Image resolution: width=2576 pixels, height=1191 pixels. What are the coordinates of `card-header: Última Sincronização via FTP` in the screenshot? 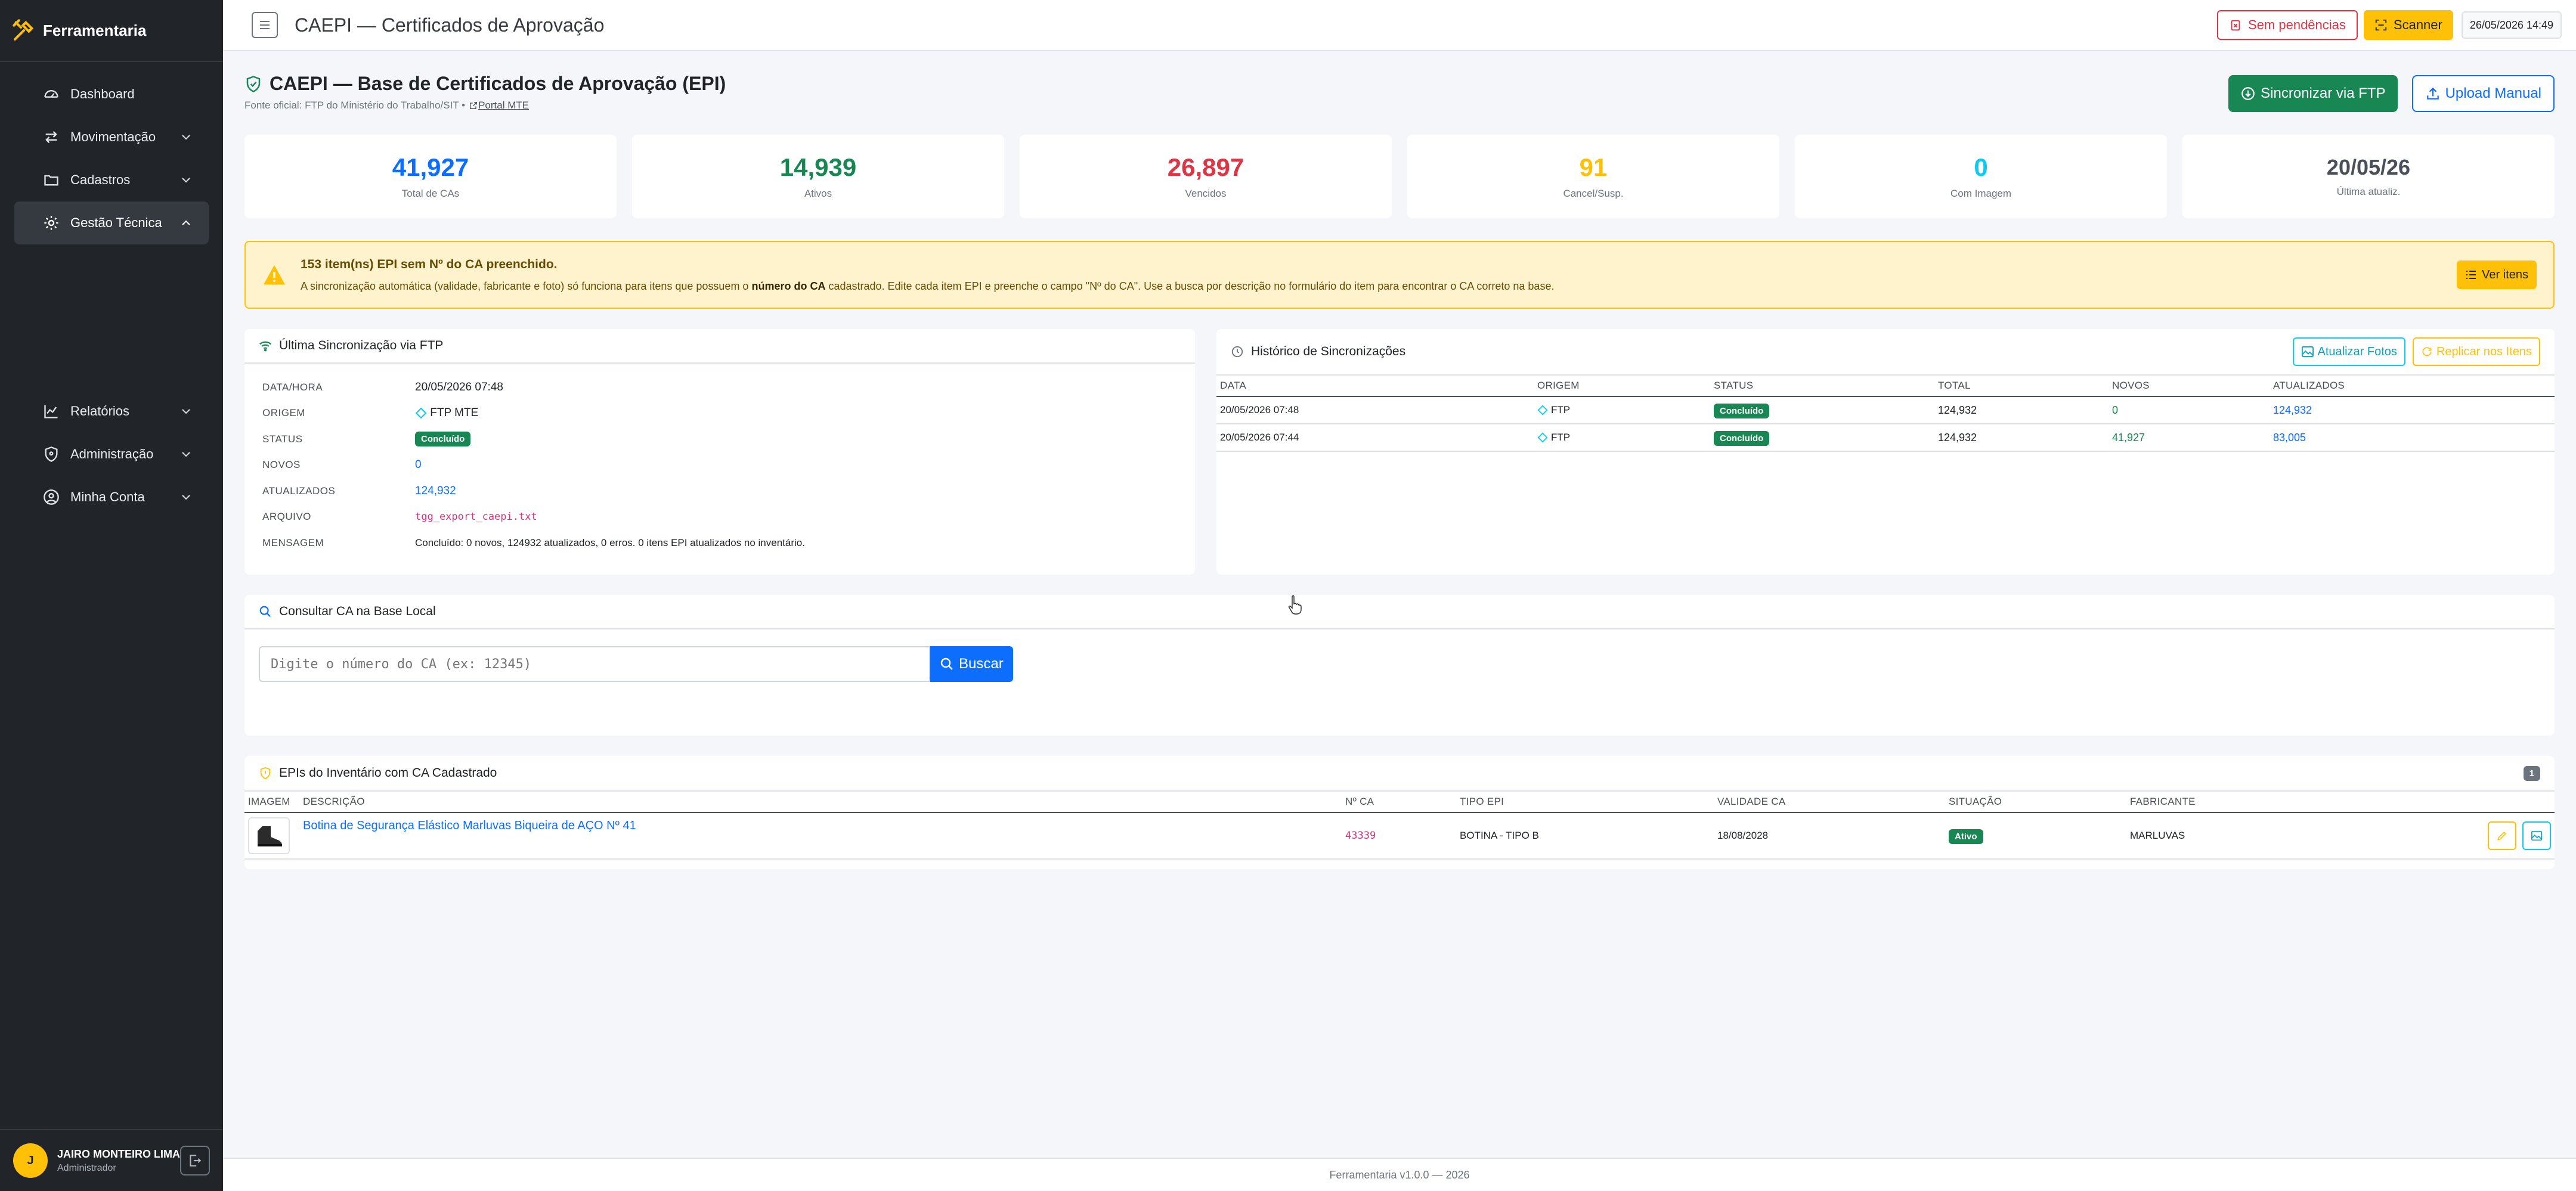 It's located at (719, 346).